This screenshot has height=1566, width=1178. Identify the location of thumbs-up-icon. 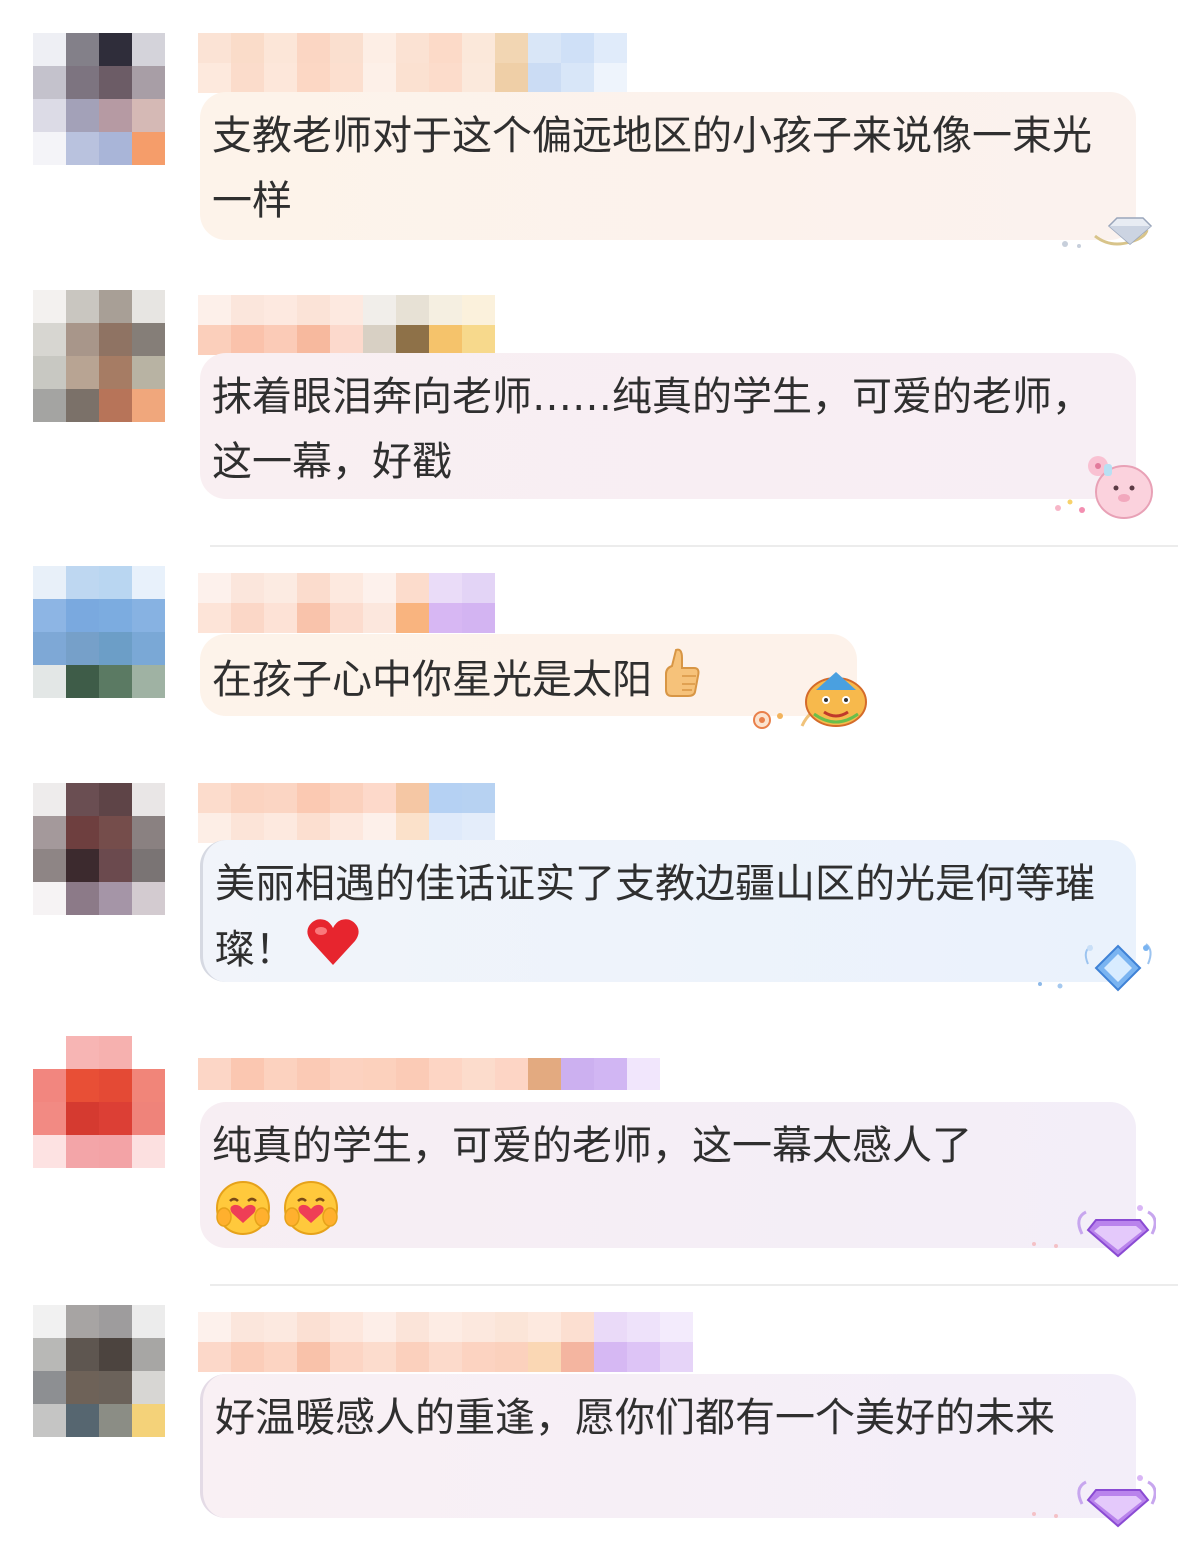
(682, 682).